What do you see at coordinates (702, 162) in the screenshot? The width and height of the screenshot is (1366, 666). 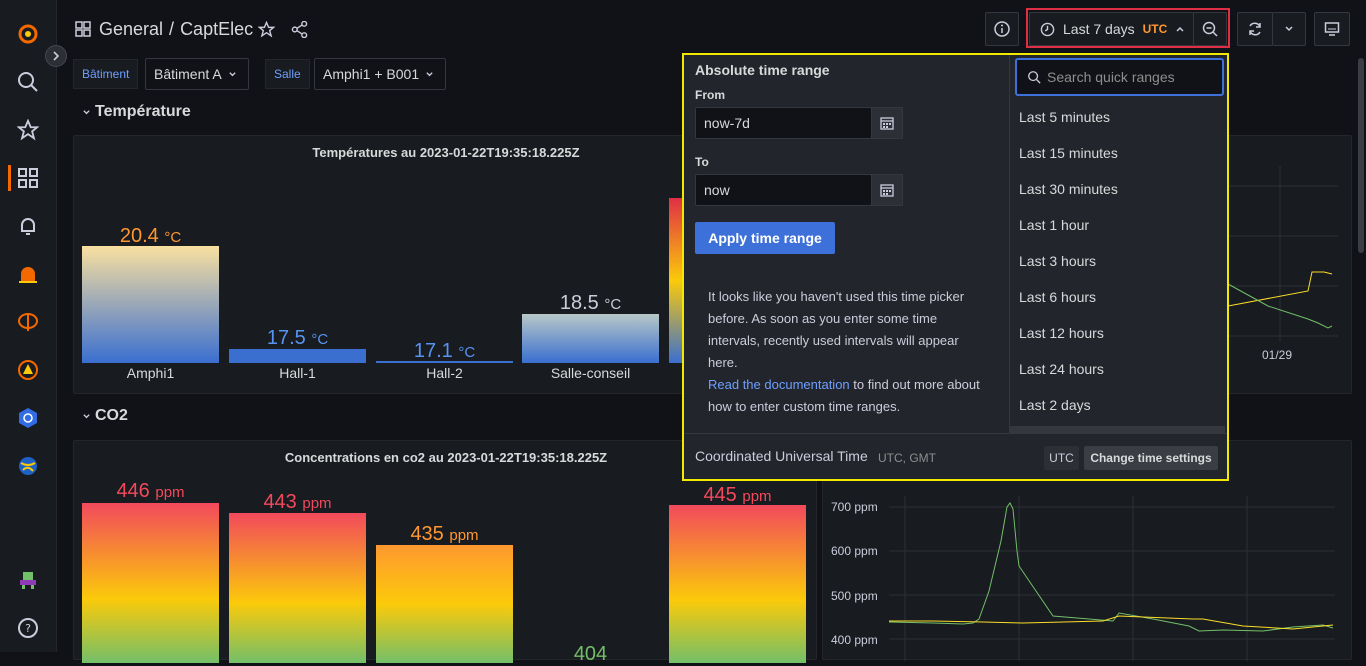 I see `to-label: To` at bounding box center [702, 162].